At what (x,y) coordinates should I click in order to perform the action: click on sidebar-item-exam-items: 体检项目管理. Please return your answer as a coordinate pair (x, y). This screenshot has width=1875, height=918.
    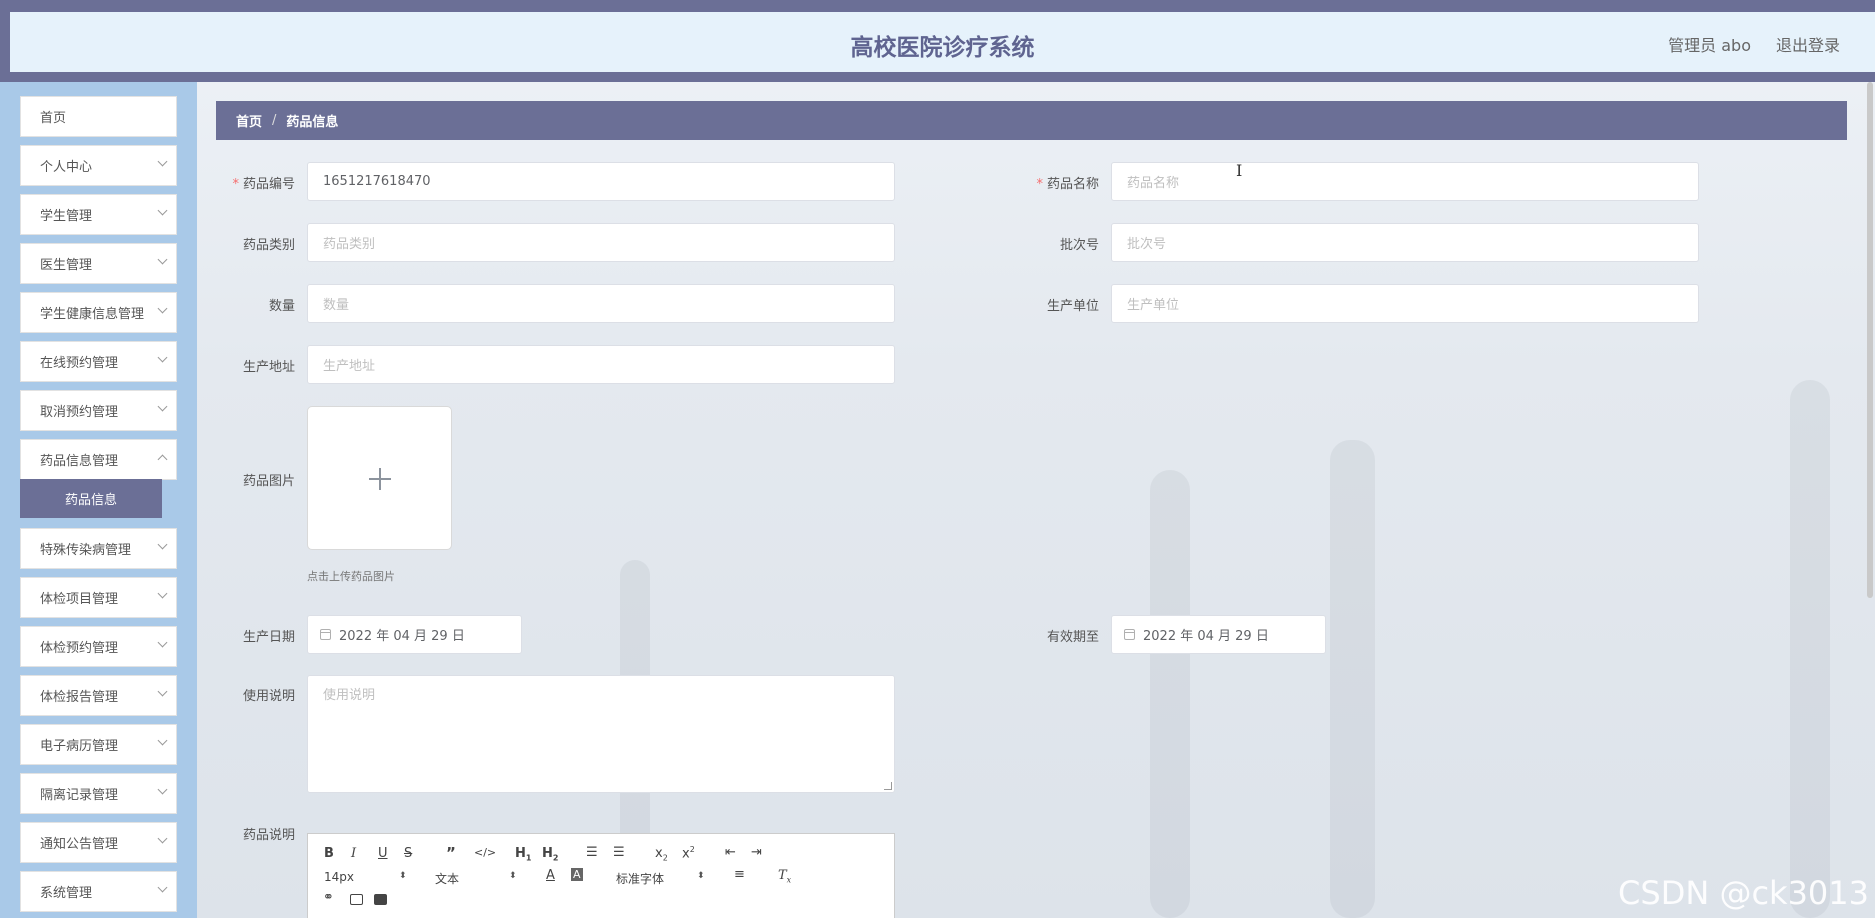
    Looking at the image, I should click on (98, 597).